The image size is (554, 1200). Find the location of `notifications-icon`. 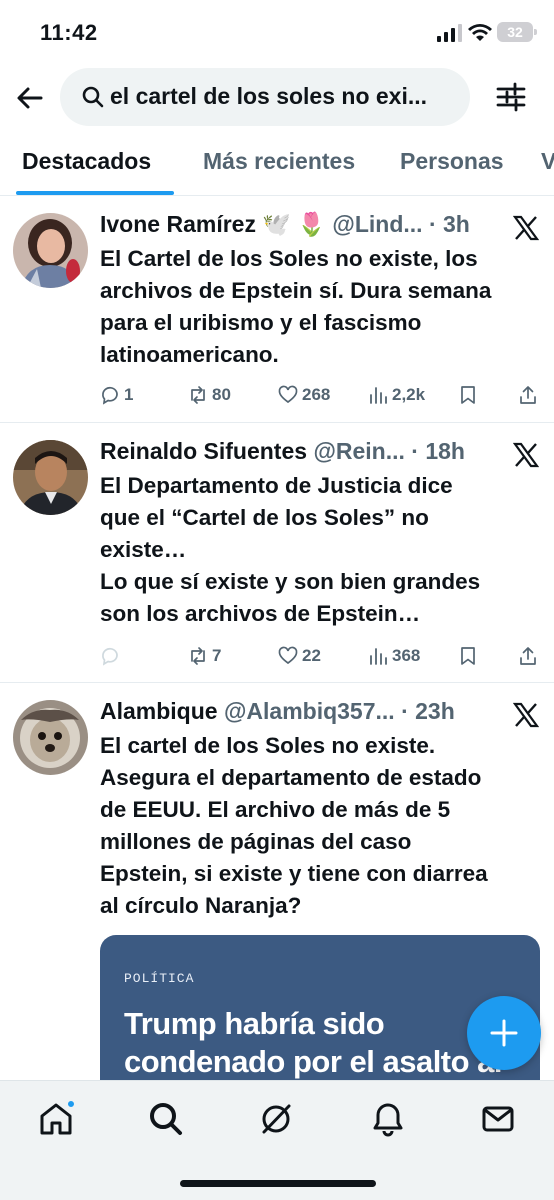

notifications-icon is located at coordinates (388, 1120).